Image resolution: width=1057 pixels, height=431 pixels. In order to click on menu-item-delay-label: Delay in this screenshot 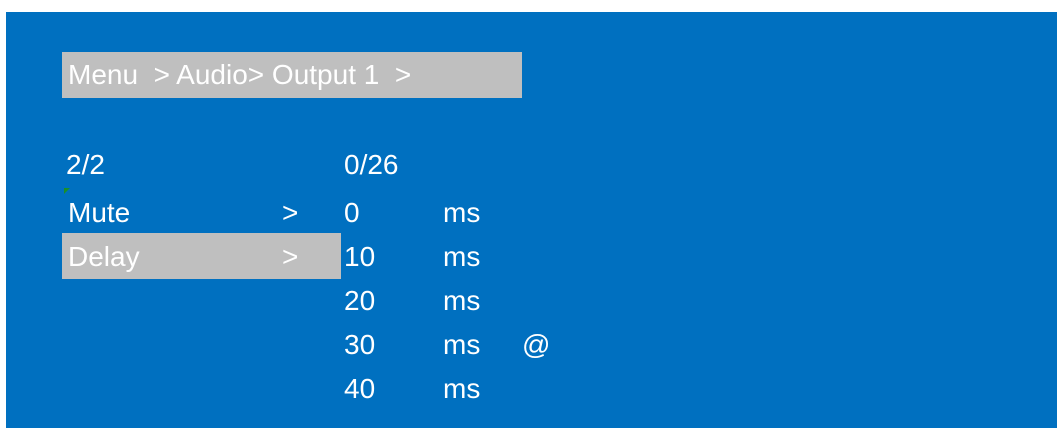, I will do `click(104, 257)`.